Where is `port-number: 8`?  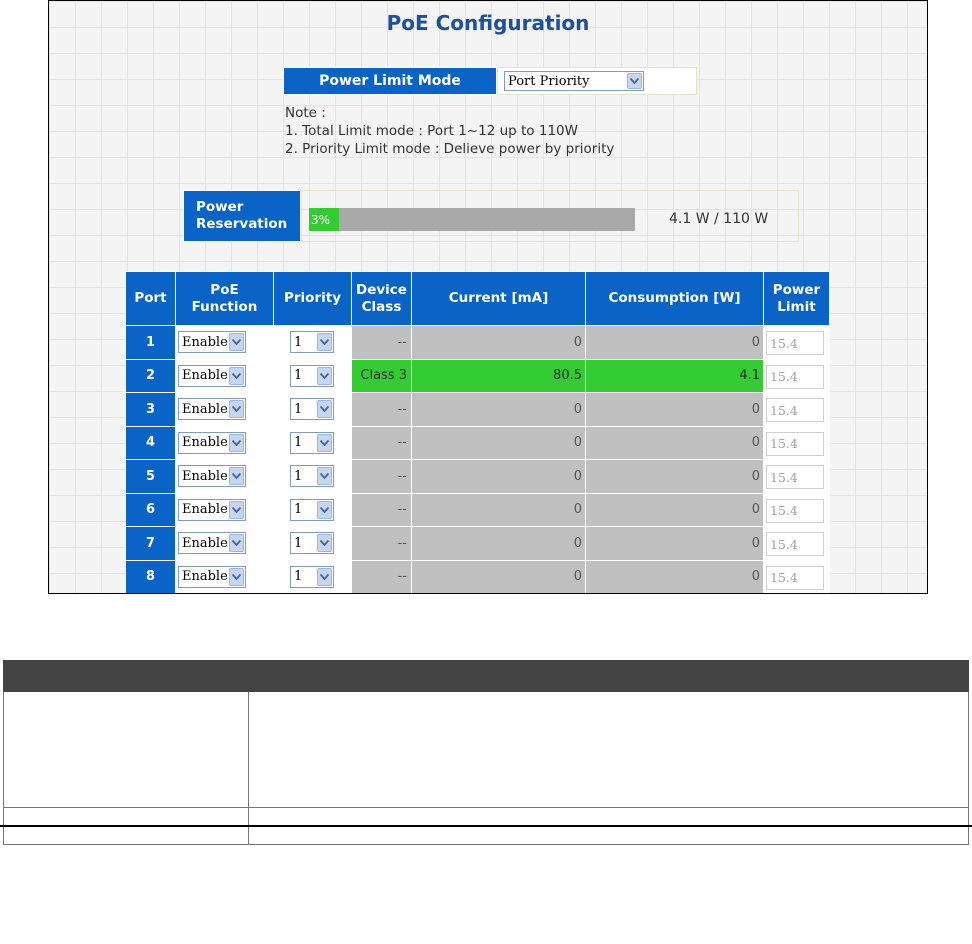
port-number: 8 is located at coordinates (150, 576).